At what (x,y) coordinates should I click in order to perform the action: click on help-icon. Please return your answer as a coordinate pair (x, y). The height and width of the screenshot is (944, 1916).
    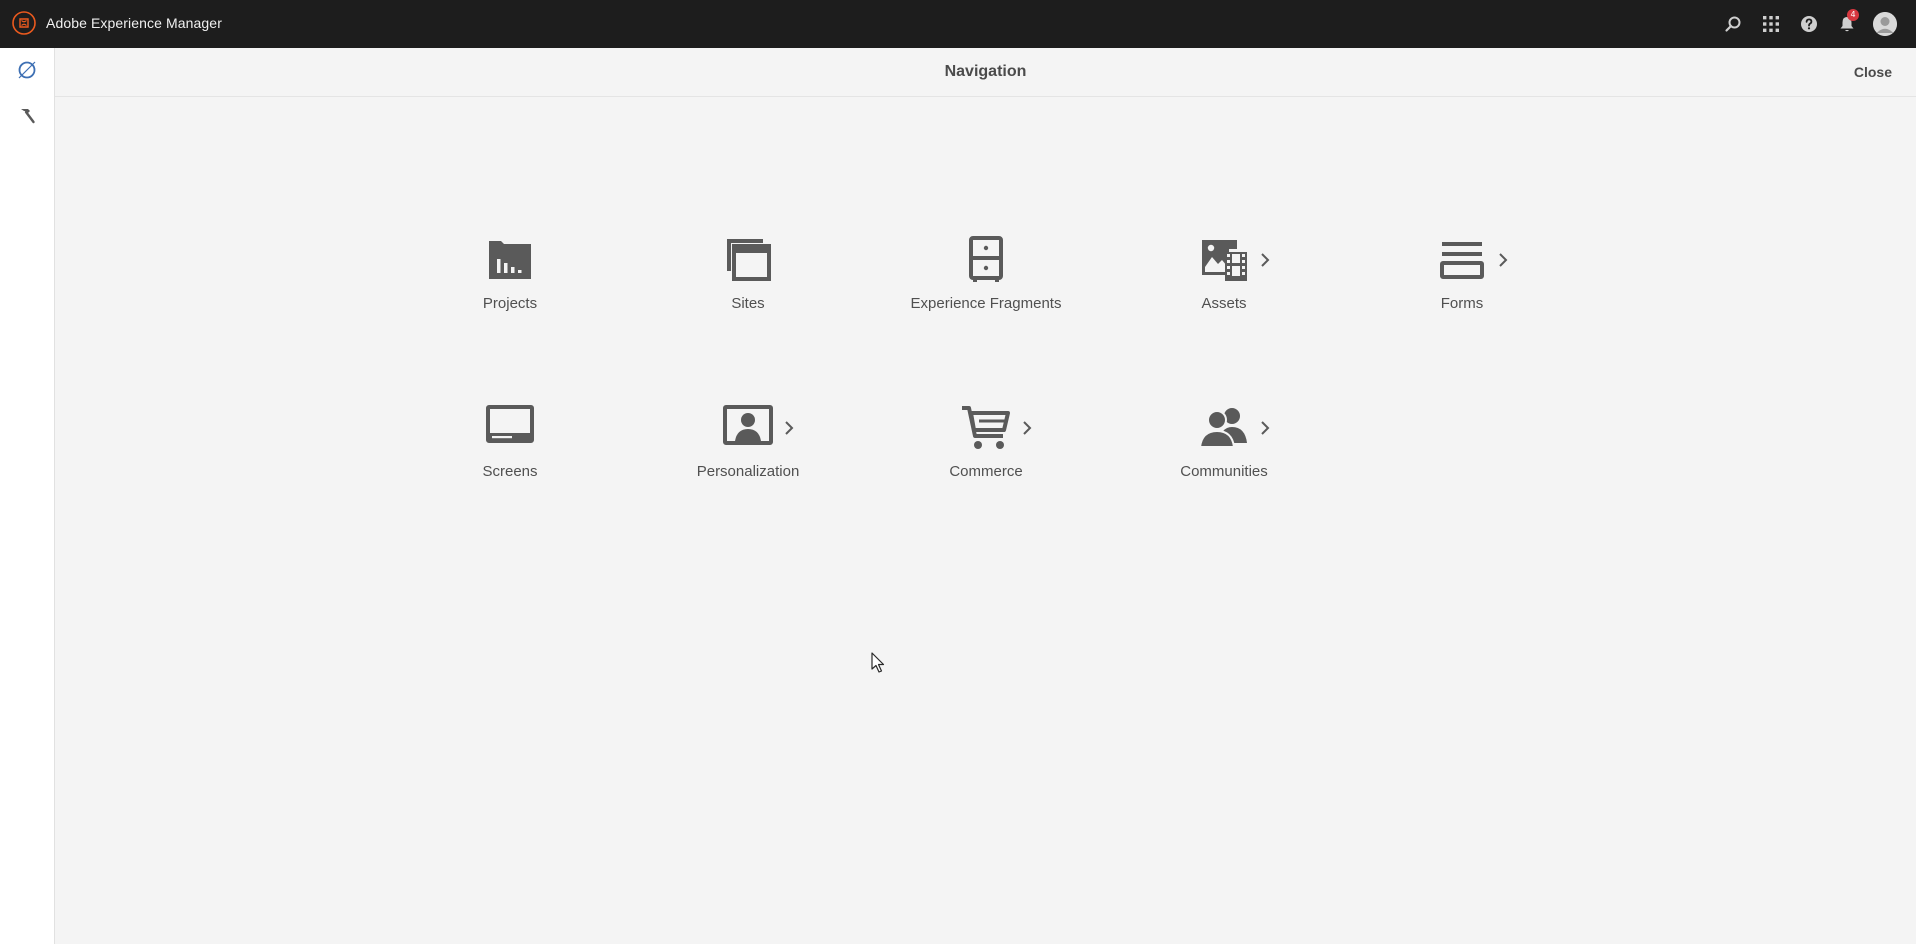
    Looking at the image, I should click on (1809, 24).